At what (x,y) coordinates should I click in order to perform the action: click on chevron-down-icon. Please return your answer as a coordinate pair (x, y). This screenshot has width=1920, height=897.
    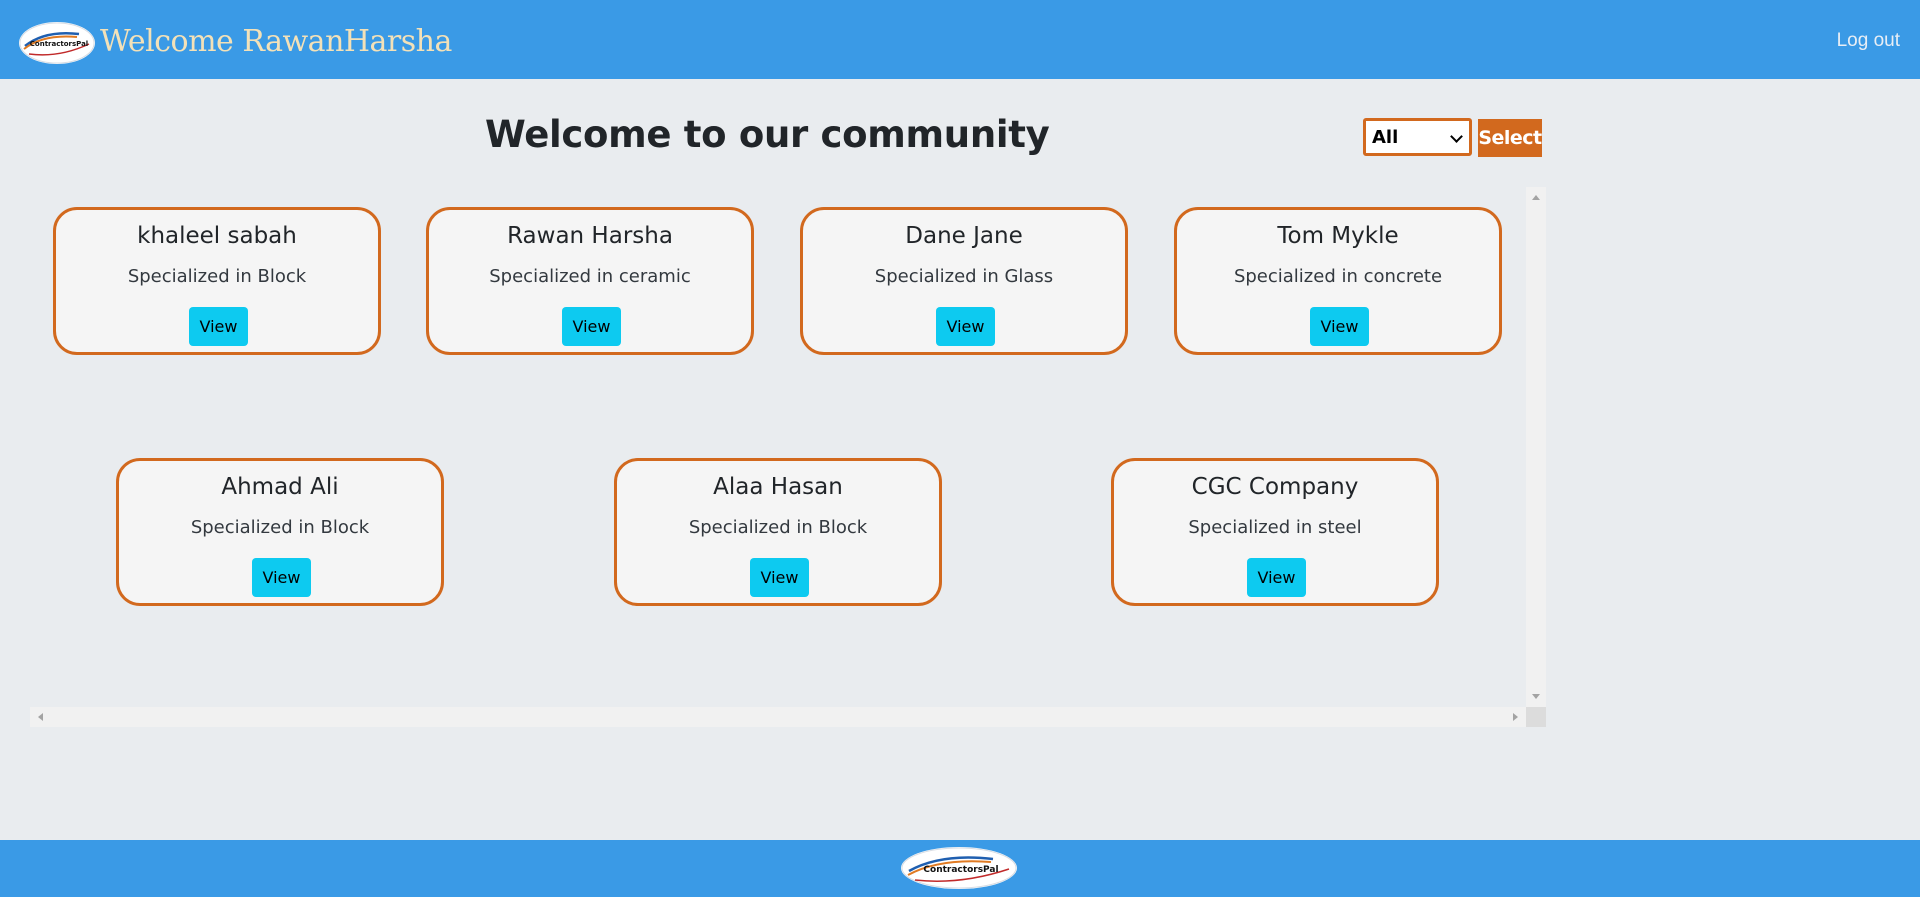
    Looking at the image, I should click on (1456, 136).